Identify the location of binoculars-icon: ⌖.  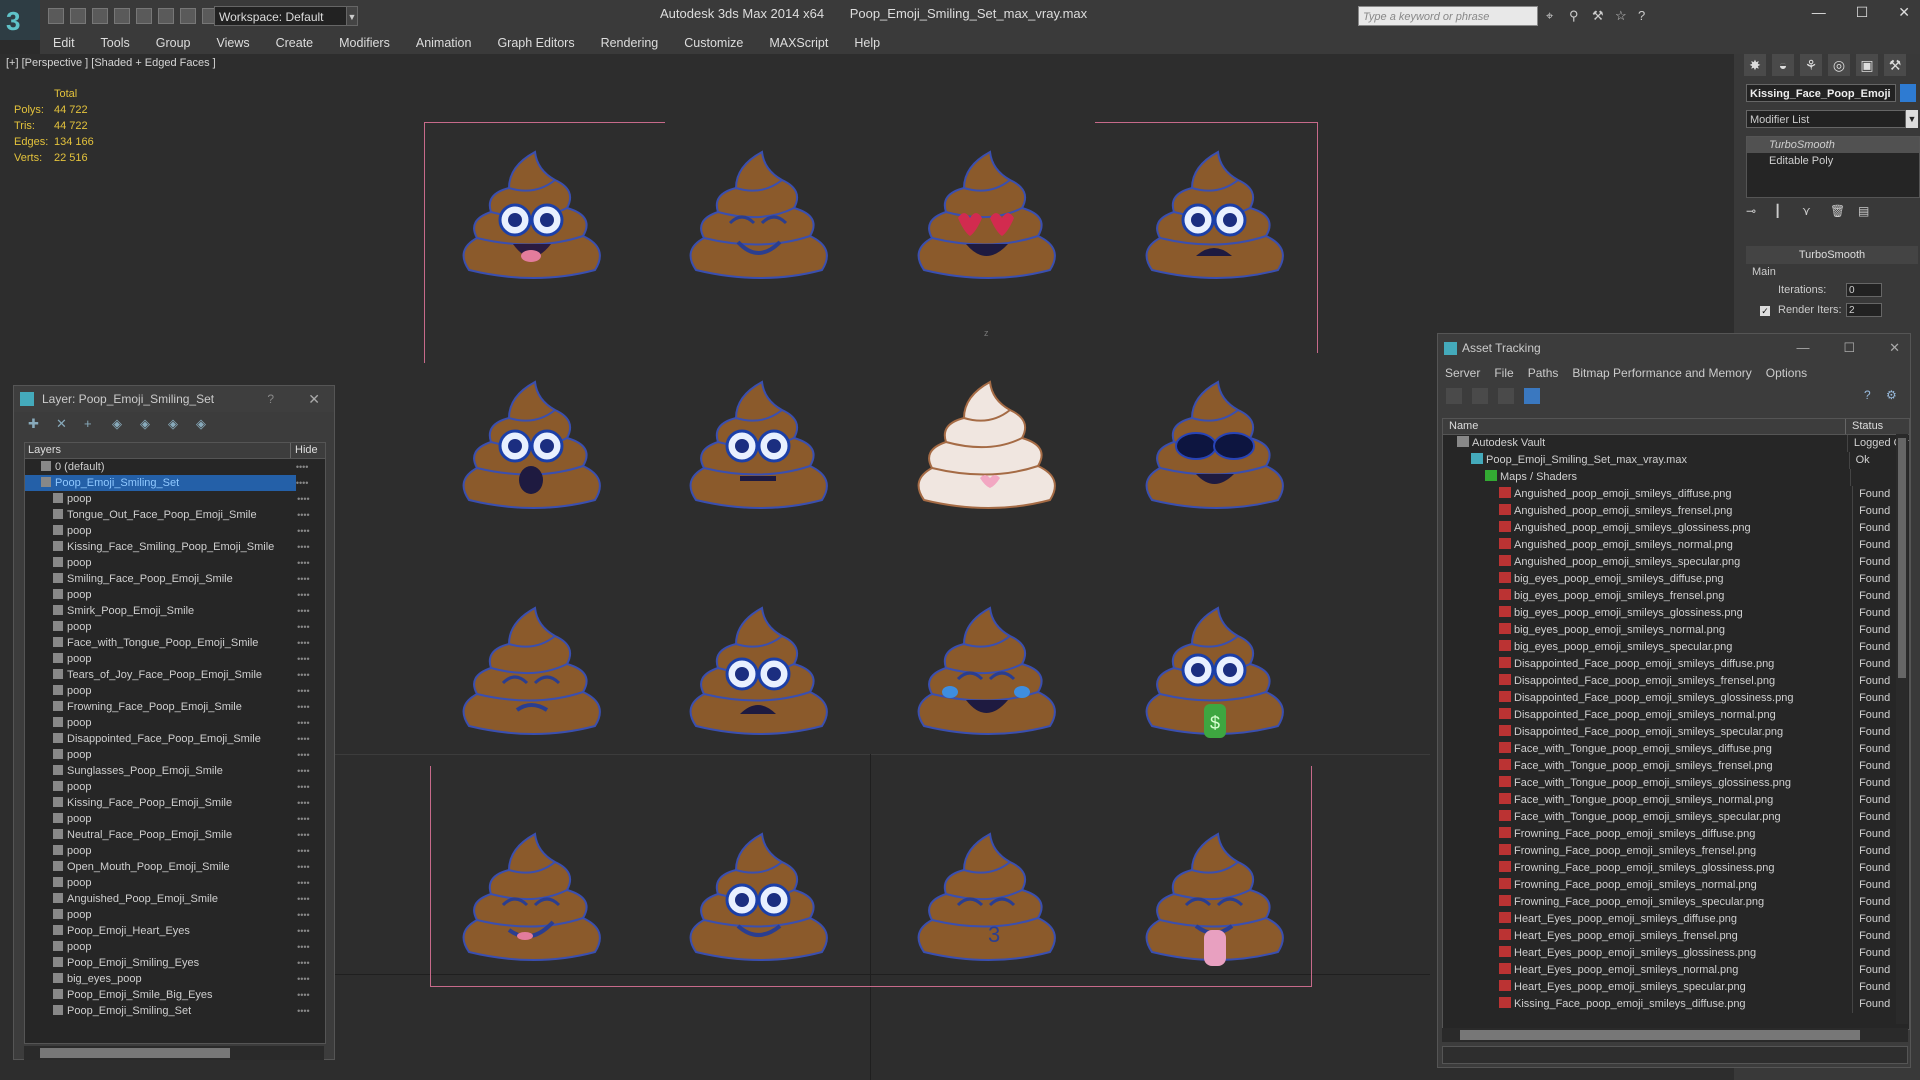
(1553, 16).